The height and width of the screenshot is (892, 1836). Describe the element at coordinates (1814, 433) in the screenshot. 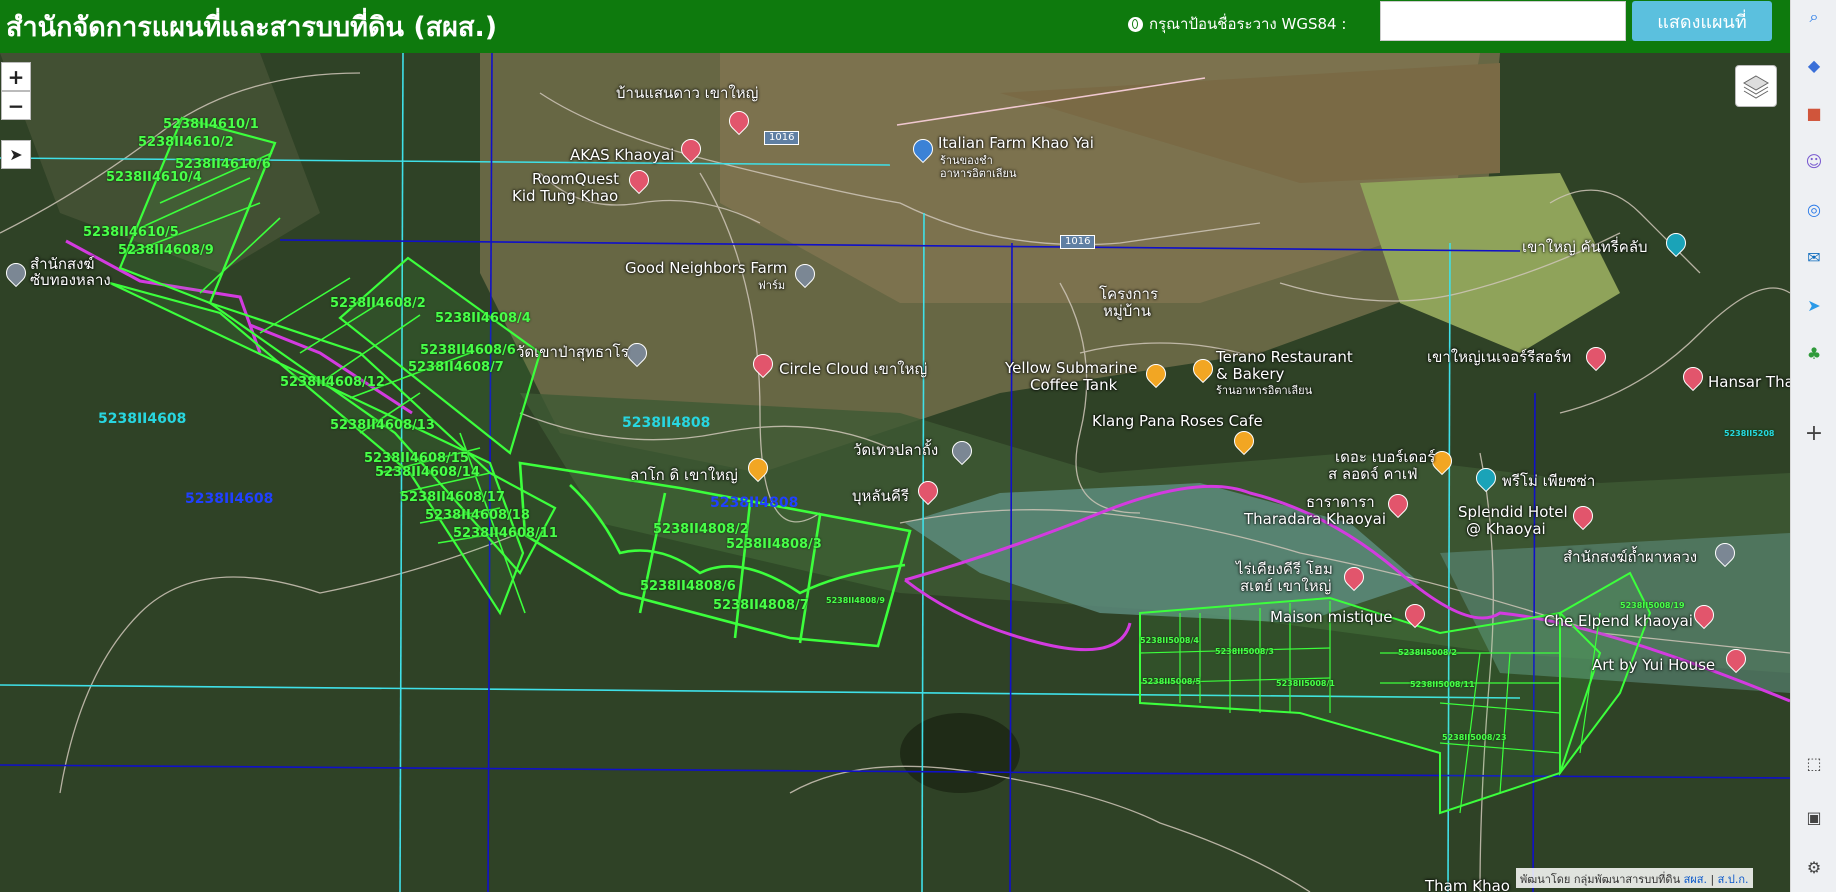

I see `add-icon: +` at that location.